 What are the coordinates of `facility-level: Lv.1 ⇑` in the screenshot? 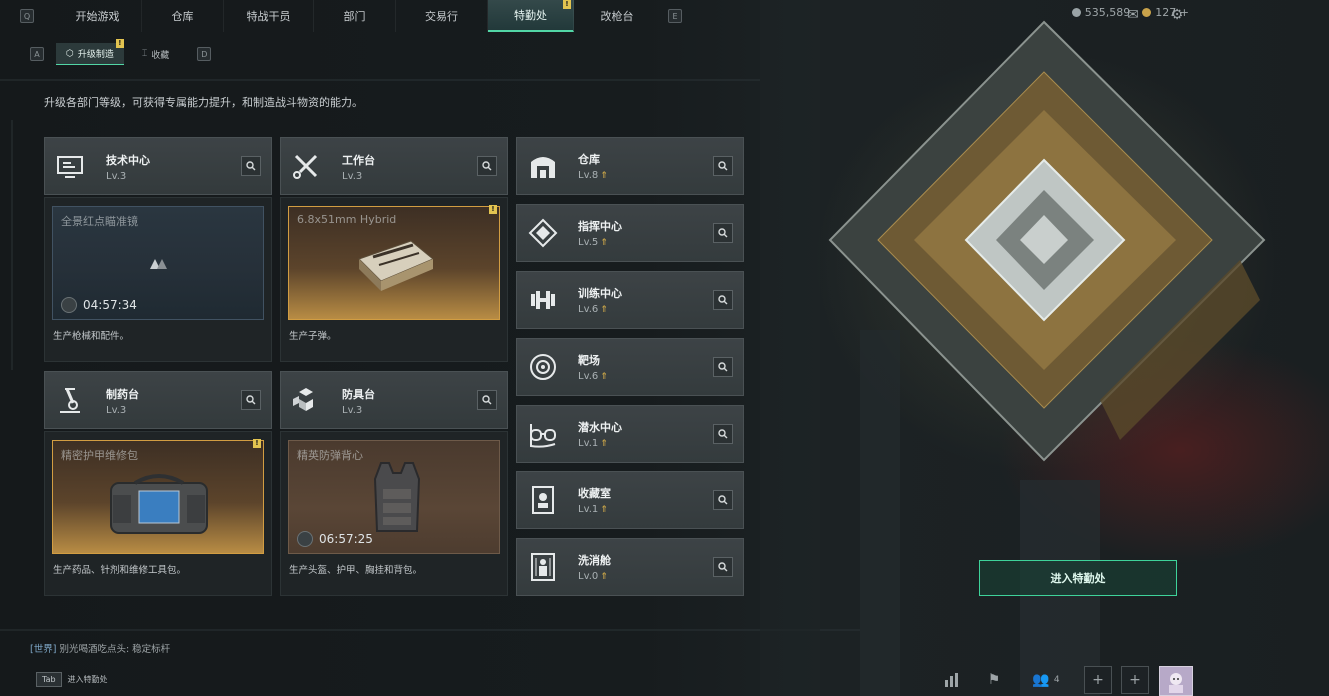 It's located at (593, 443).